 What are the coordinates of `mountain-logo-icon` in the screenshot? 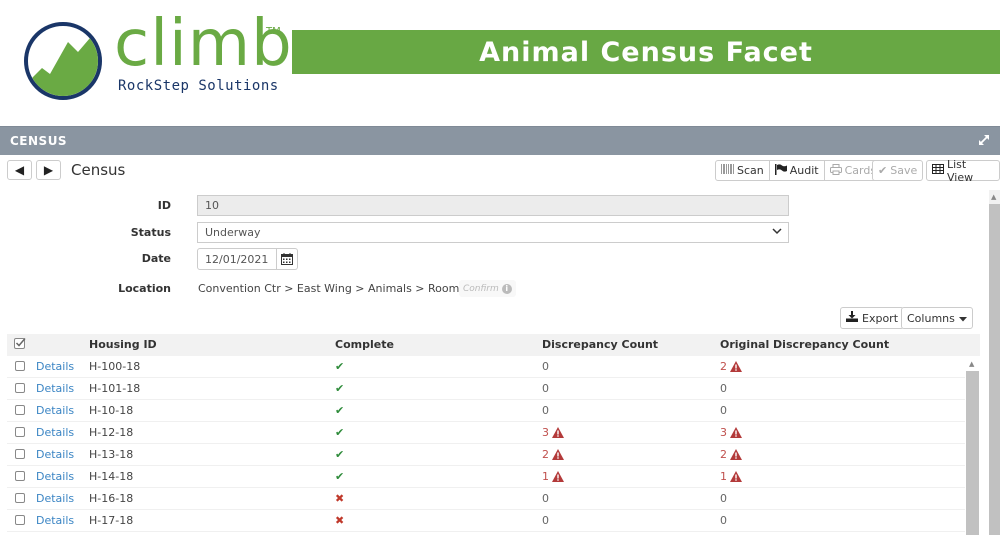 It's located at (63, 61).